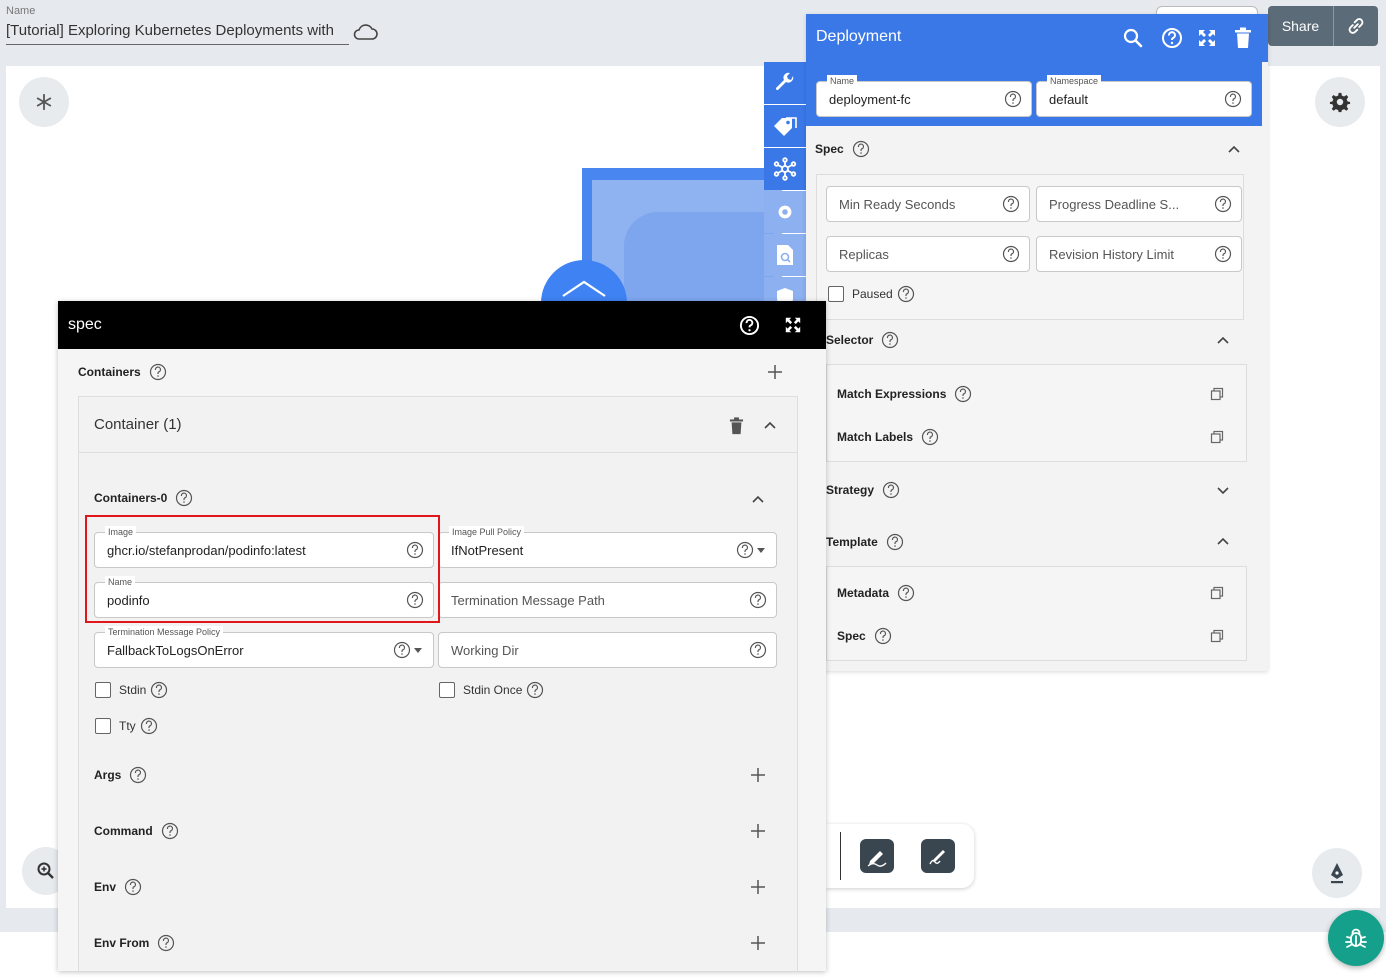 Image resolution: width=1386 pixels, height=980 pixels. I want to click on layout-button, so click(44, 102).